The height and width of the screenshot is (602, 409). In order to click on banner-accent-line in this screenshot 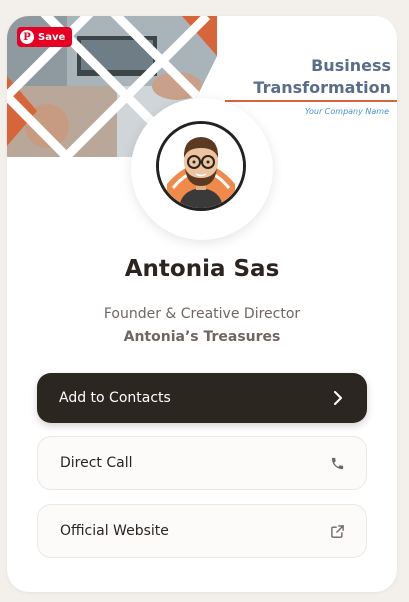, I will do `click(311, 101)`.